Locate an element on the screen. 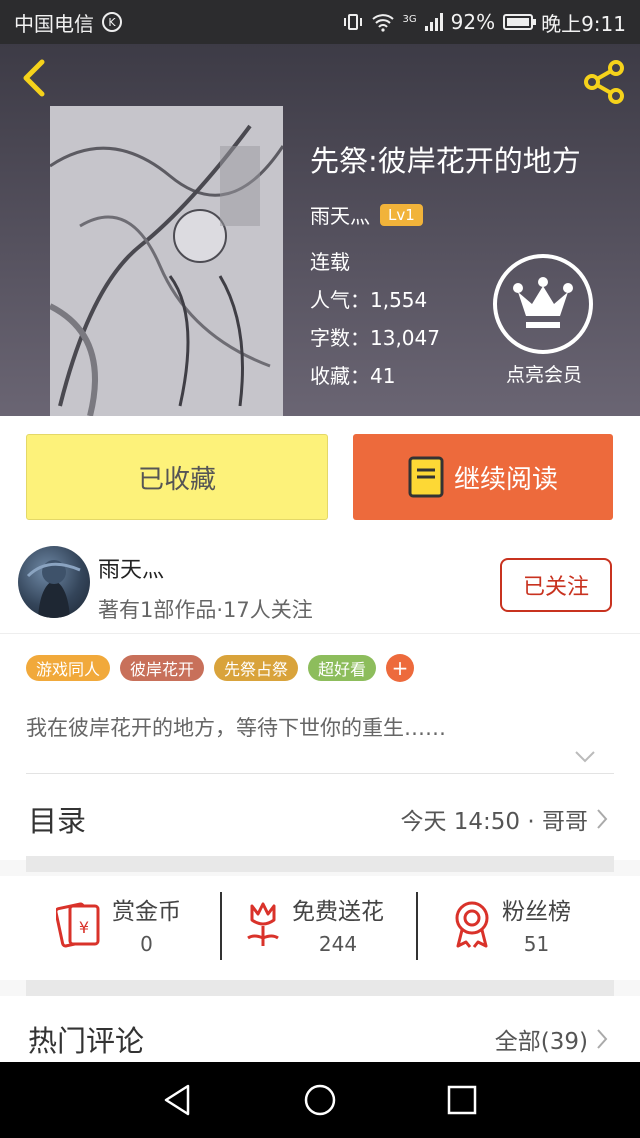 This screenshot has height=1138, width=640. tag-item: 游戏同人 is located at coordinates (68, 668).